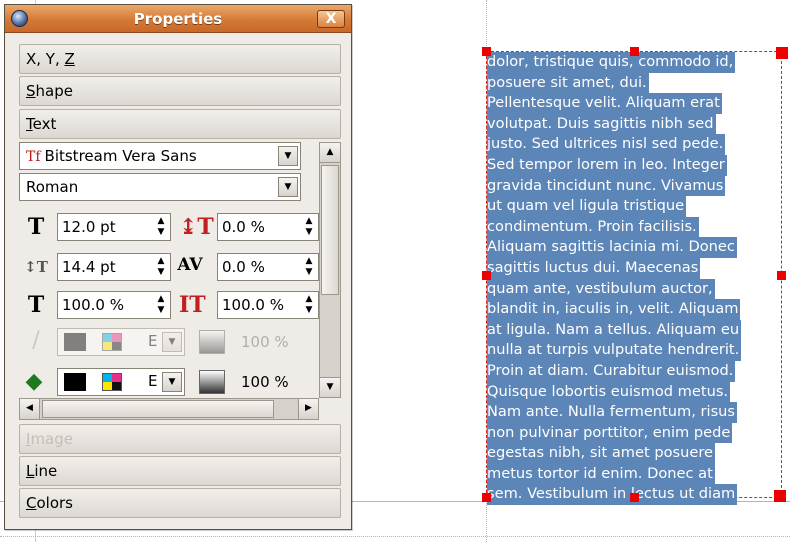  I want to click on font-family-select: Tf Bitstream Vera Sans ▼, so click(160, 156).